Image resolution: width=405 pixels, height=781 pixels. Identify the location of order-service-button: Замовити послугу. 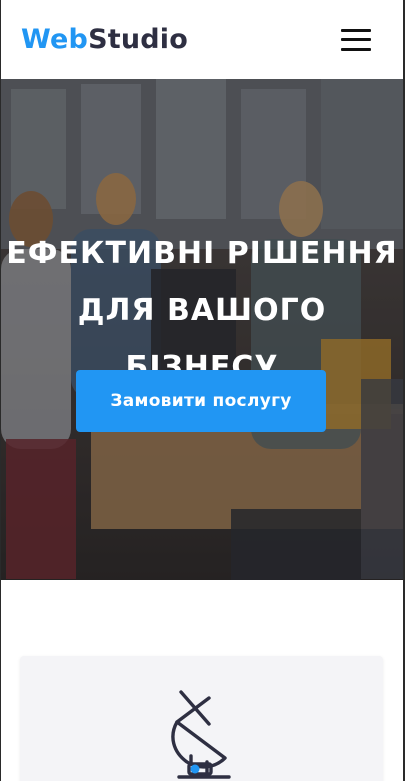
(201, 401).